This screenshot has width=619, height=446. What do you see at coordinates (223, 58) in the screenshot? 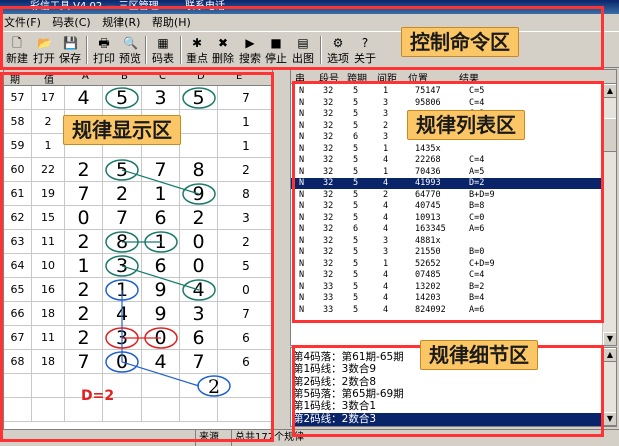
I see `toolbar-button-label: 删除` at bounding box center [223, 58].